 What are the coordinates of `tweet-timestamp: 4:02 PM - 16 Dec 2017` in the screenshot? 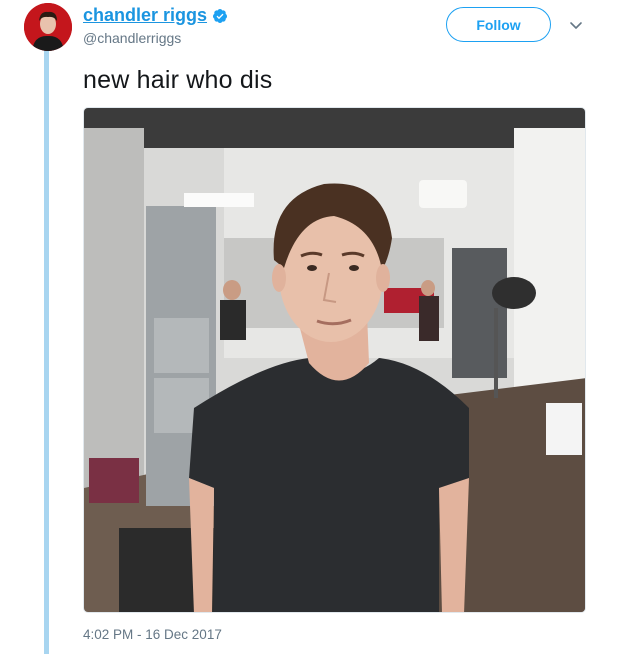 It's located at (152, 634).